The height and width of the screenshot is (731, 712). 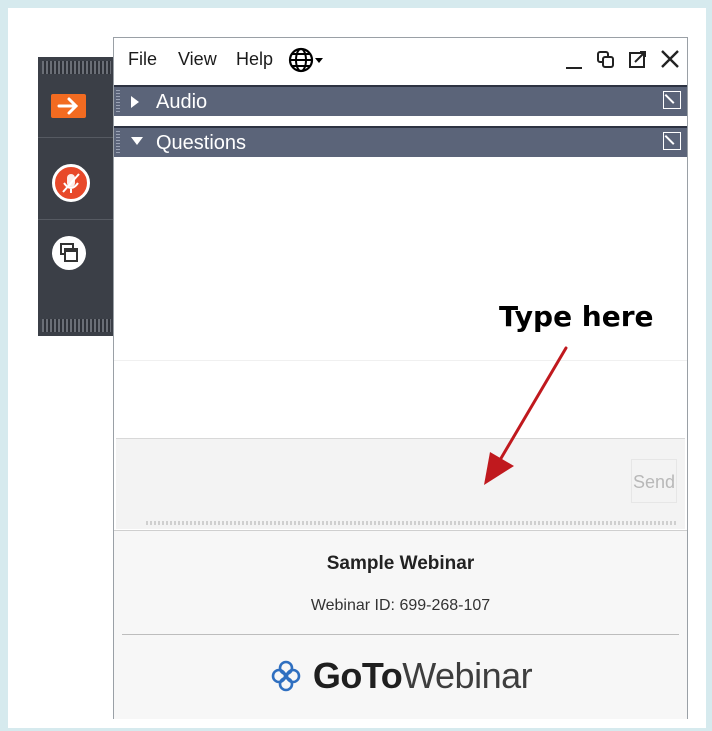 I want to click on caret-right-icon, so click(x=135, y=102).